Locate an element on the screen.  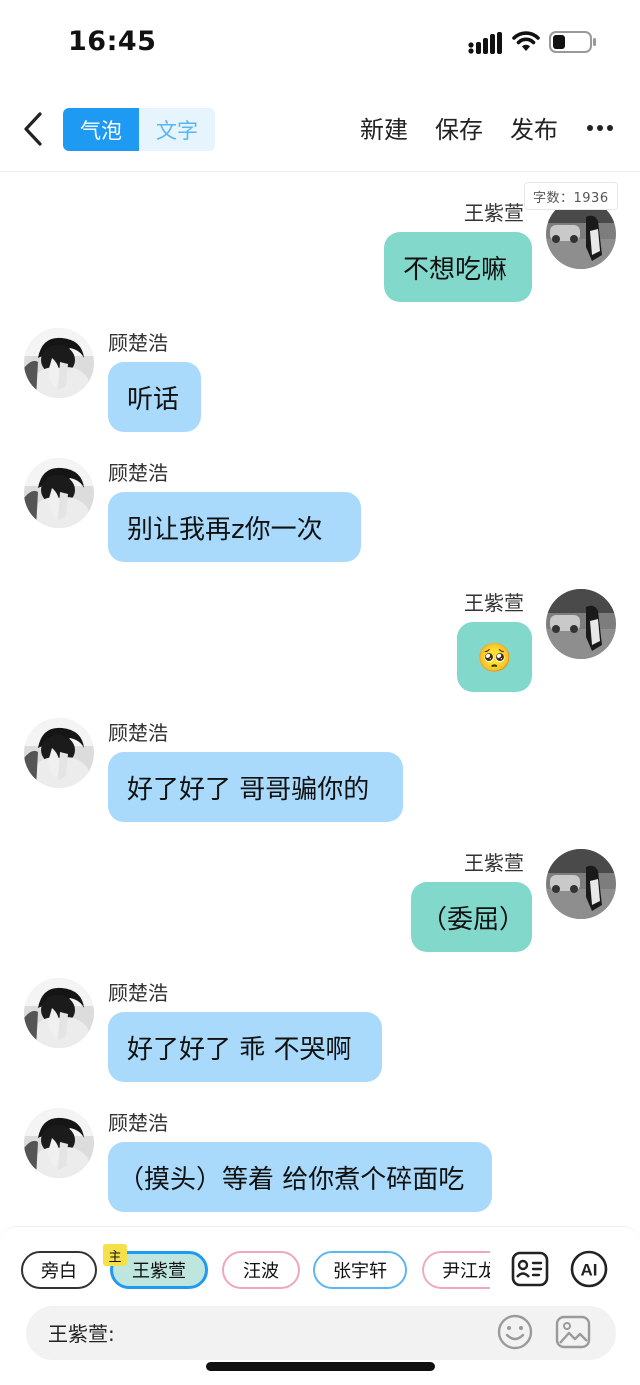
svg-text: AI is located at coordinates (589, 1270).